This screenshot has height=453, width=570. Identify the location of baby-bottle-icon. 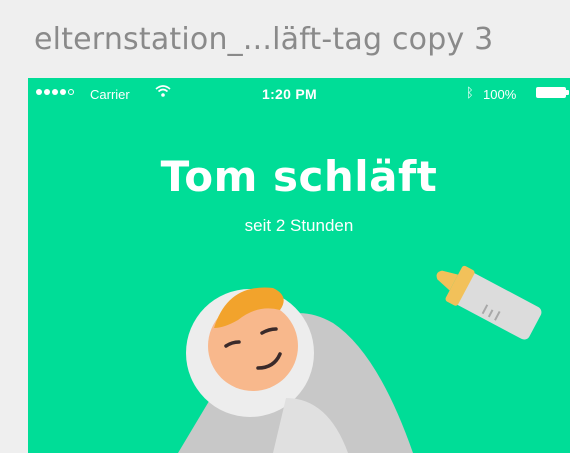
(489, 302).